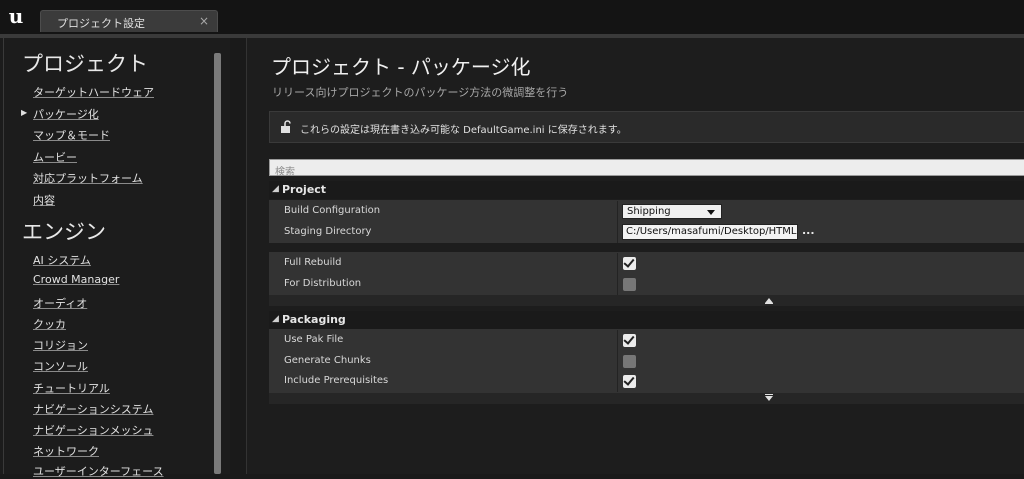 This screenshot has height=479, width=1024. Describe the element at coordinates (66, 114) in the screenshot. I see `sidebar-item-packaging: パッケージ化` at that location.